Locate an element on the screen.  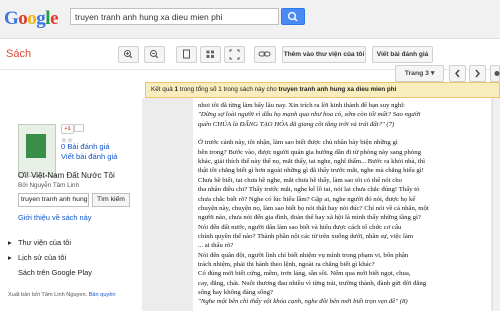
menu-label: Lịch sử của tôi is located at coordinates (42, 257).